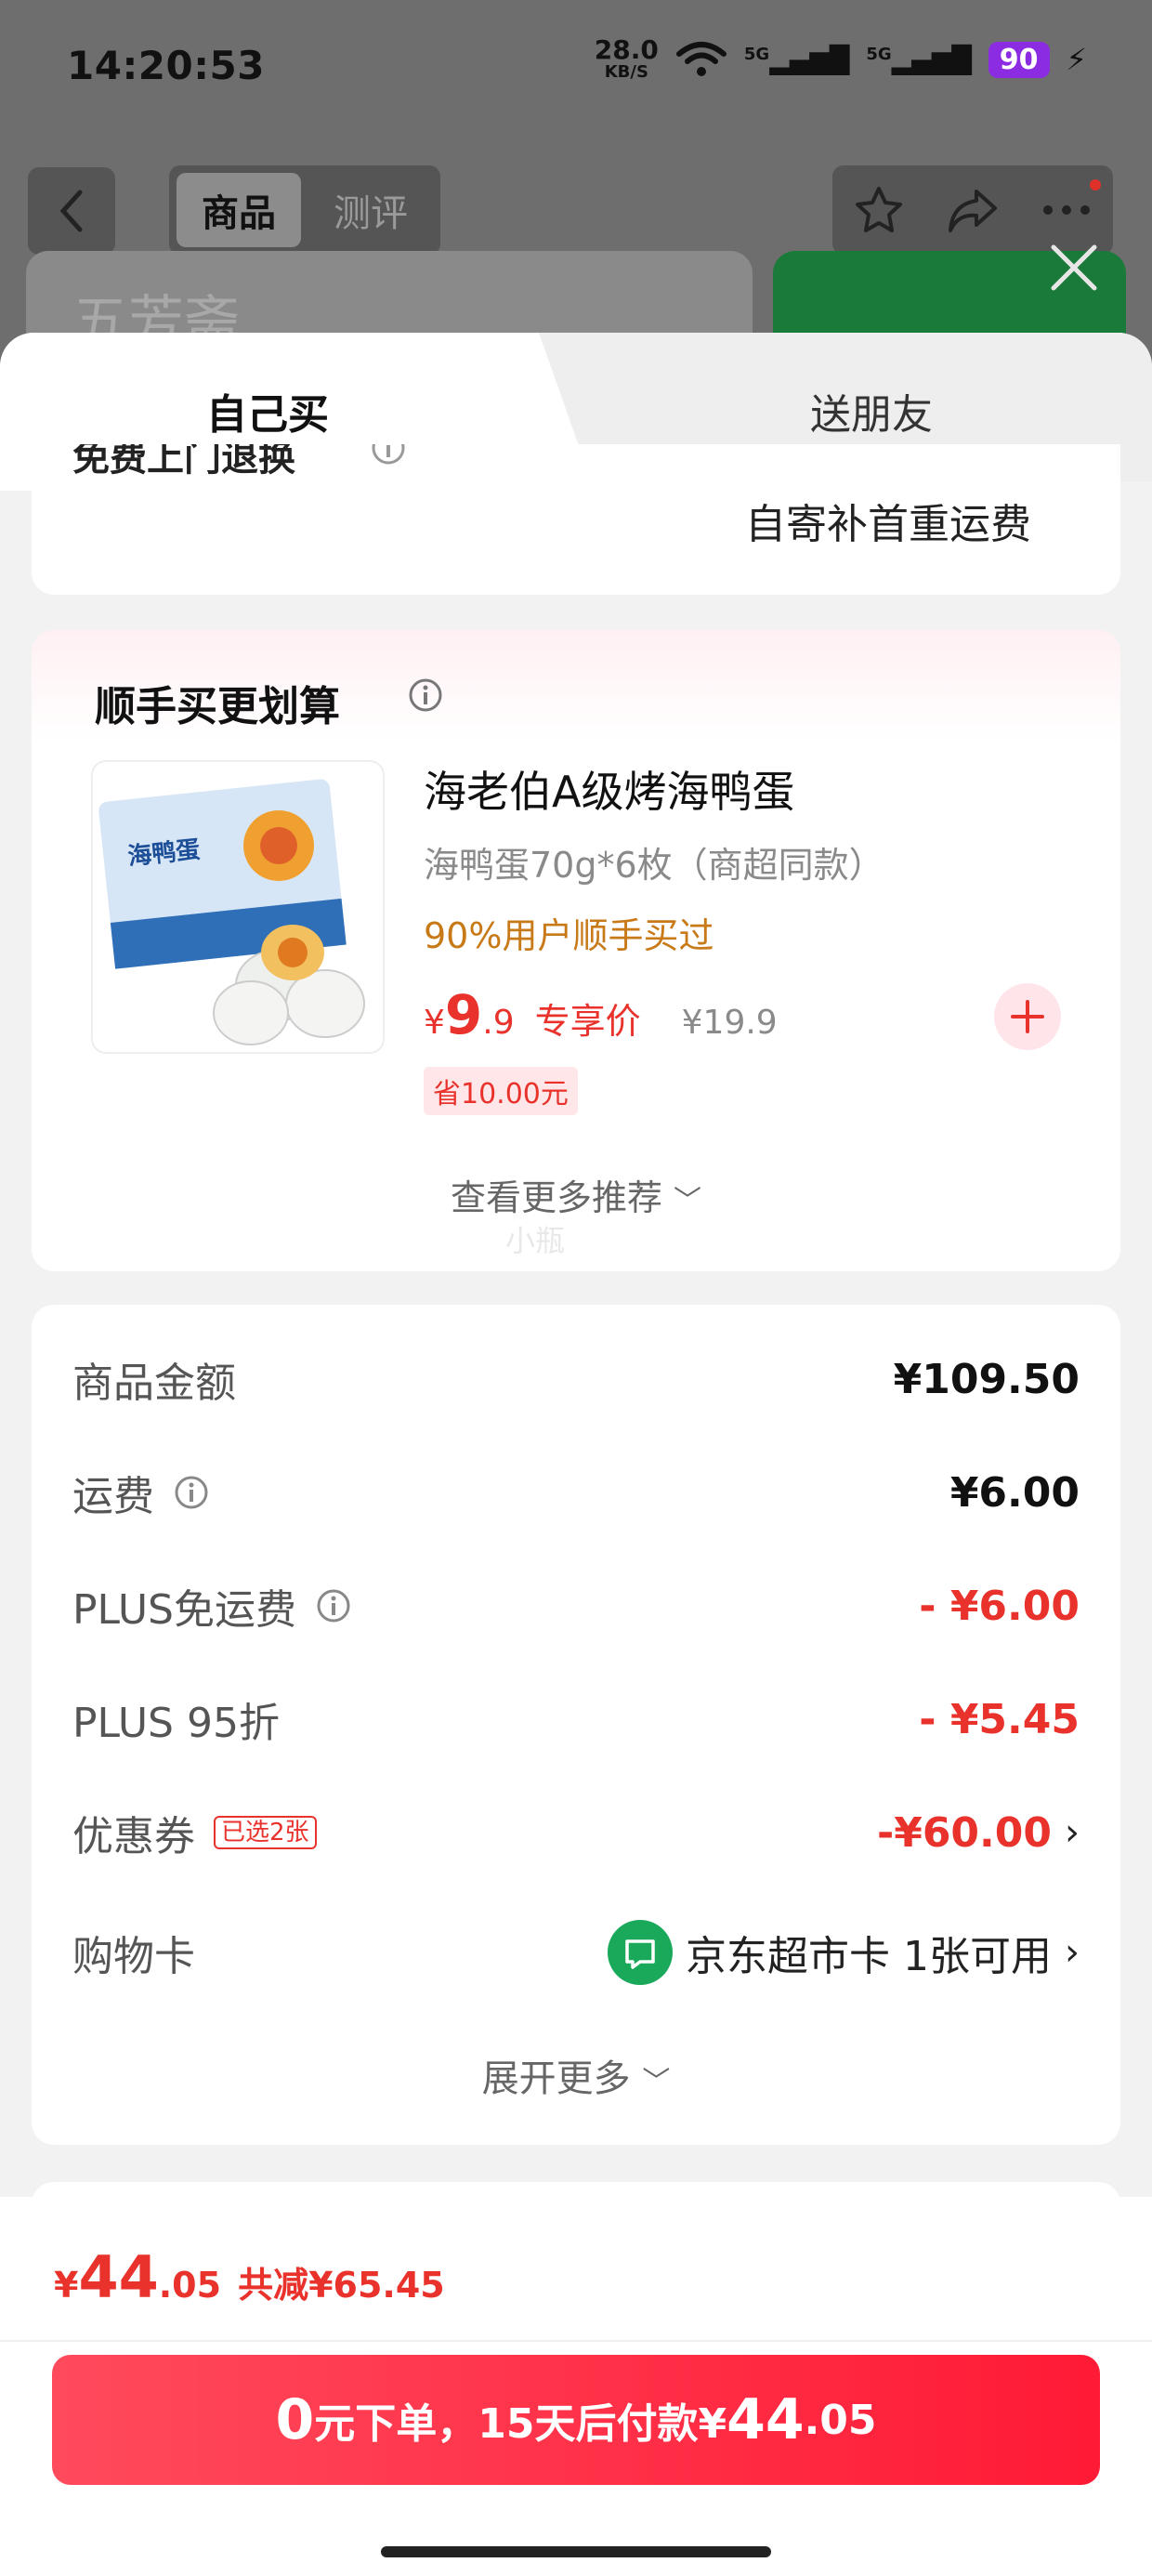 The image size is (1152, 2576). What do you see at coordinates (176, 1723) in the screenshot?
I see `summary-label: PLUS 95折` at bounding box center [176, 1723].